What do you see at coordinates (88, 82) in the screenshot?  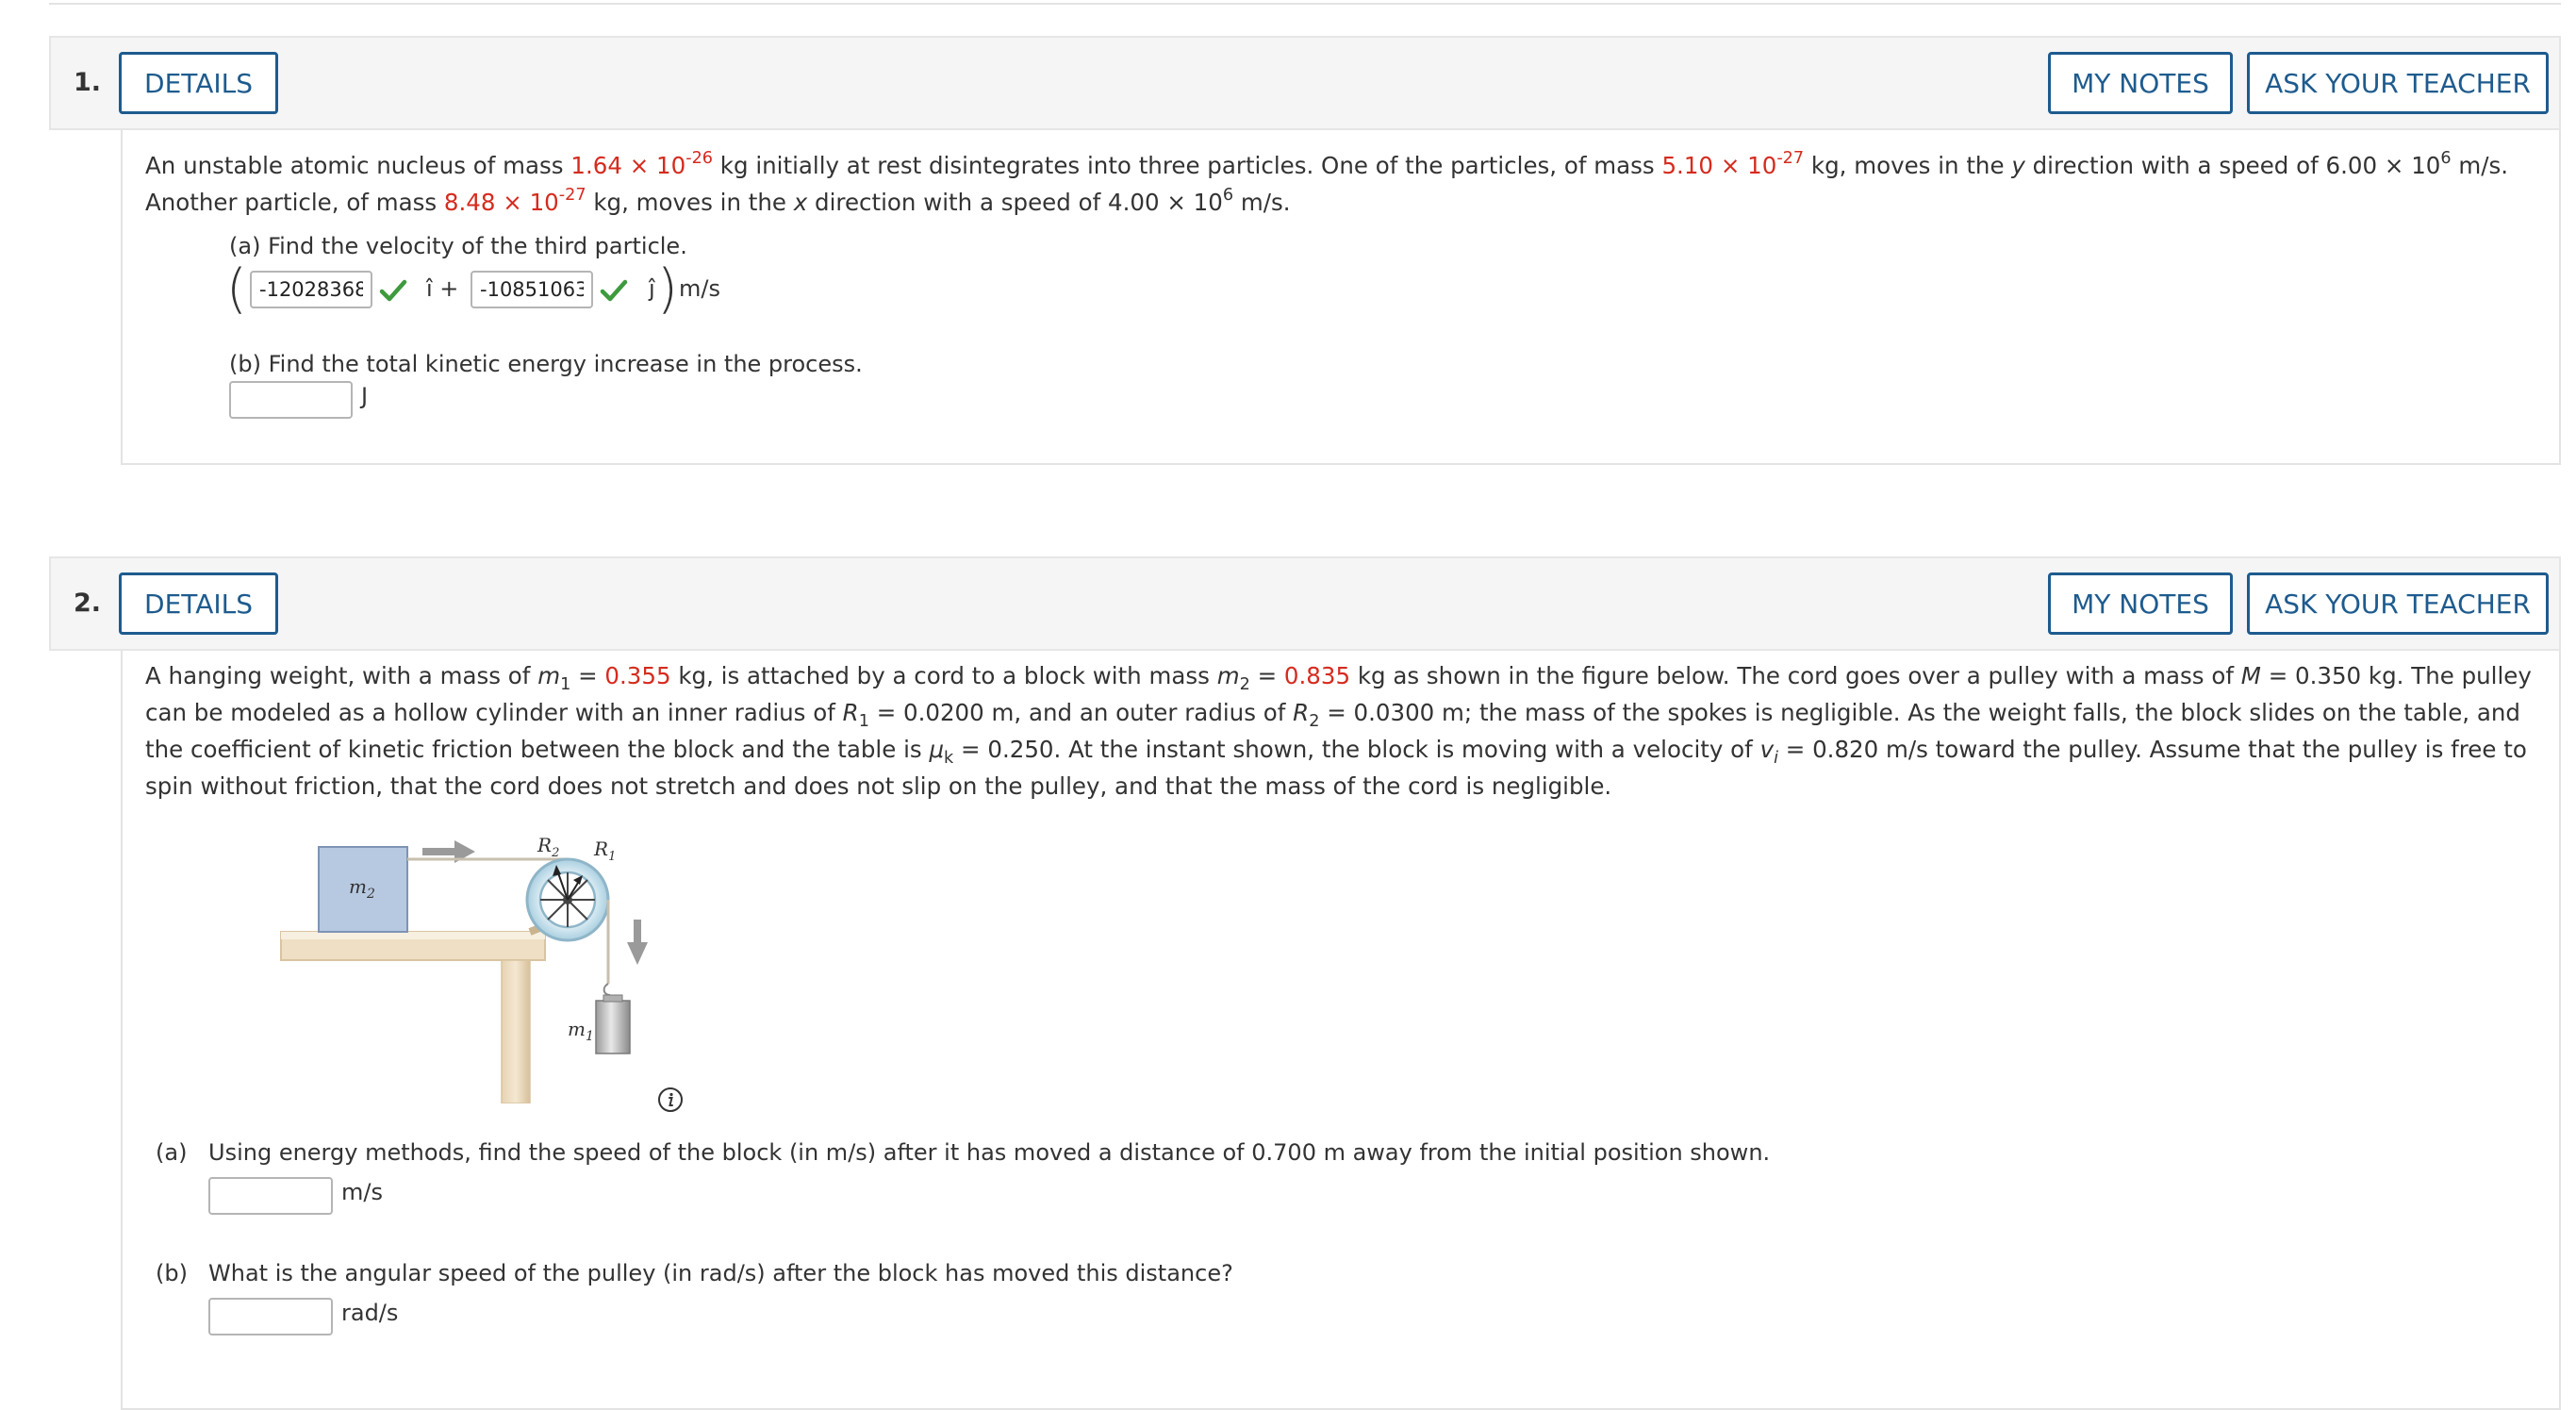 I see `q1-number: 1.` at bounding box center [88, 82].